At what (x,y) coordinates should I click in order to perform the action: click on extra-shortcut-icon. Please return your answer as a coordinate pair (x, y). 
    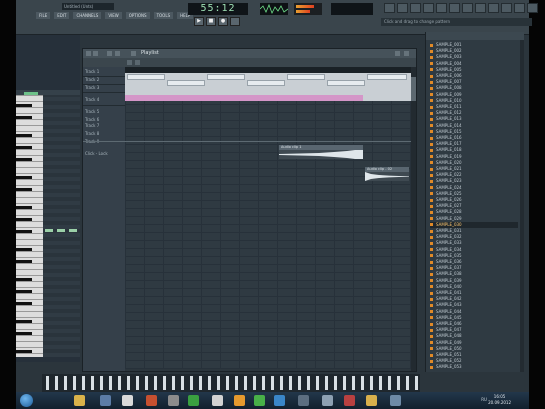
    Looking at the image, I should click on (532, 8).